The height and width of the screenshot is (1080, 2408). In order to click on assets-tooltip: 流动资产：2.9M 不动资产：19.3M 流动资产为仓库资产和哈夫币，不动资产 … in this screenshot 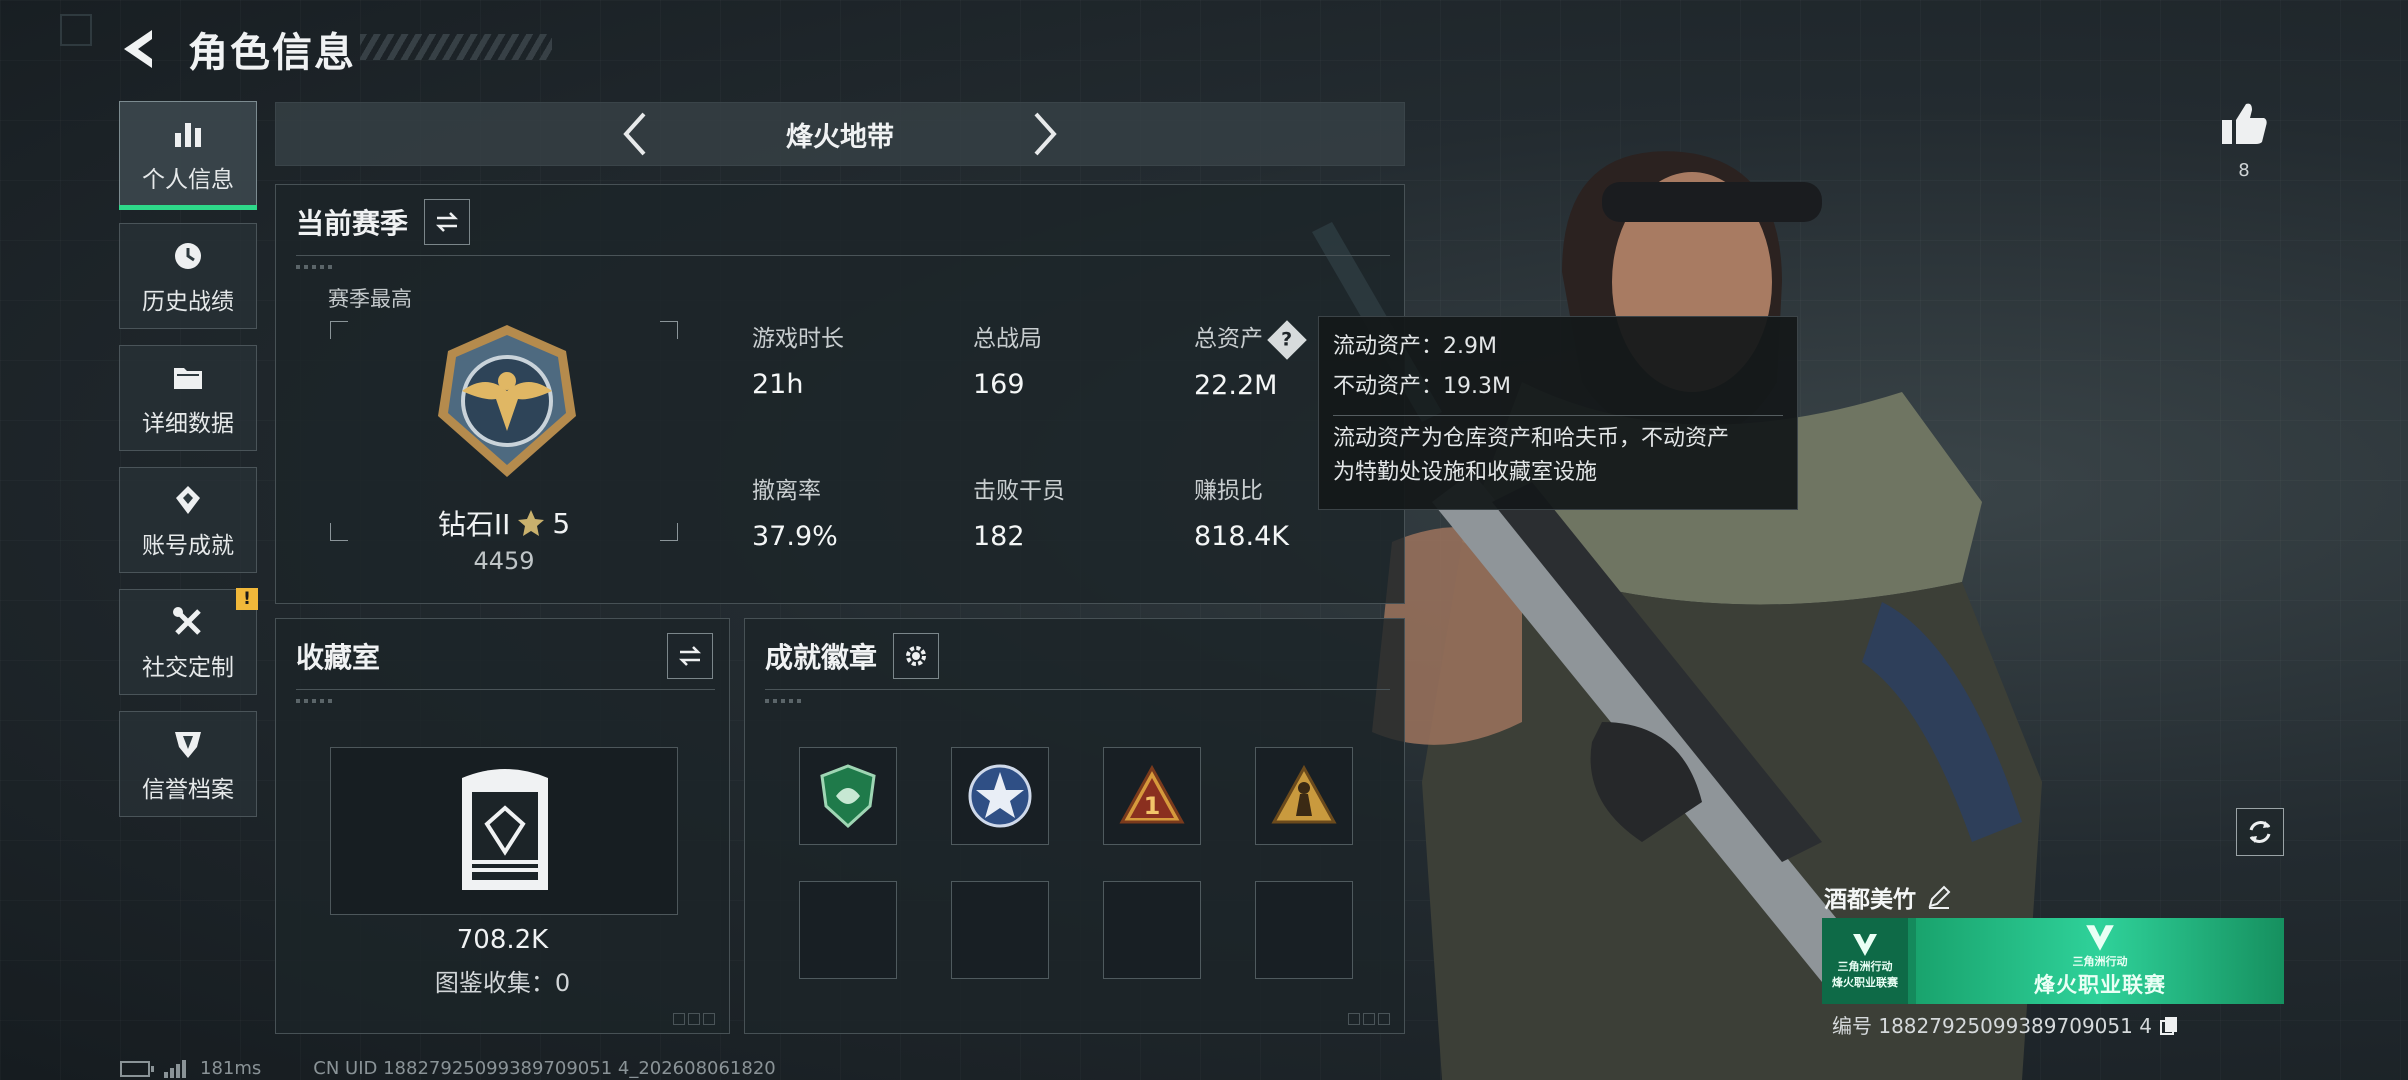, I will do `click(1558, 413)`.